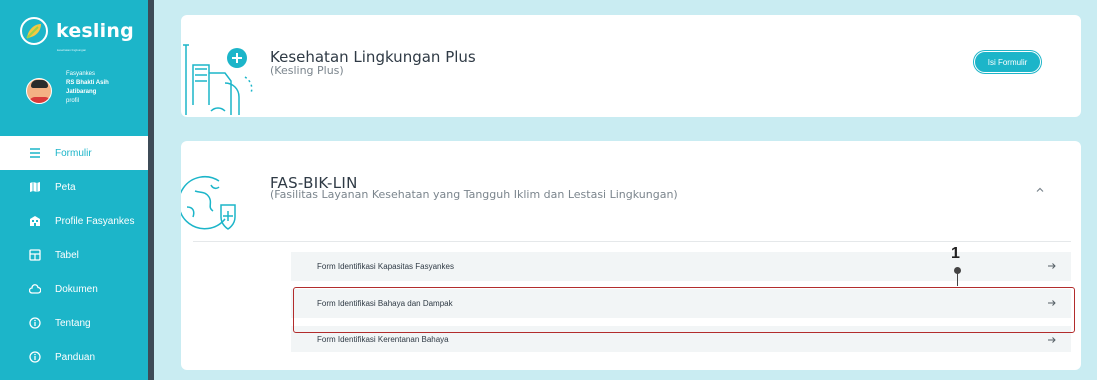  What do you see at coordinates (35, 187) in the screenshot?
I see `map-icon` at bounding box center [35, 187].